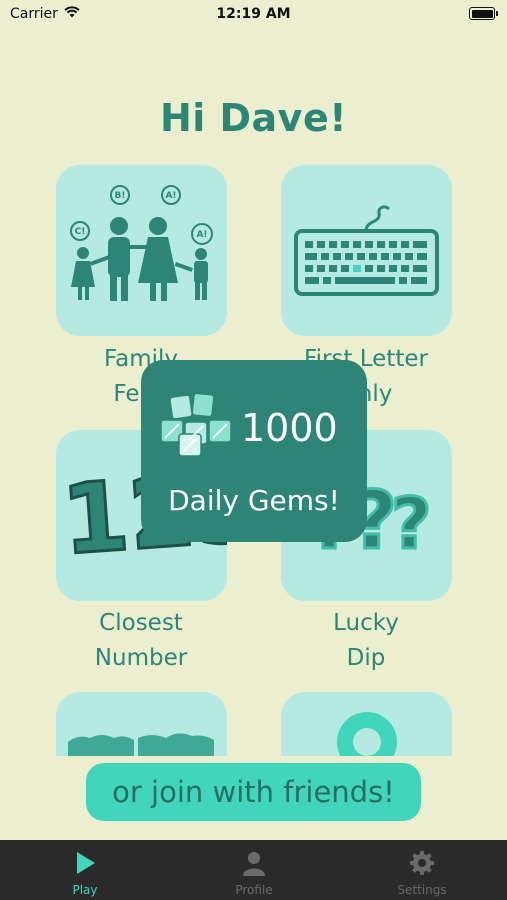 The height and width of the screenshot is (900, 507). Describe the element at coordinates (120, 196) in the screenshot. I see `bubble-text: B!` at that location.